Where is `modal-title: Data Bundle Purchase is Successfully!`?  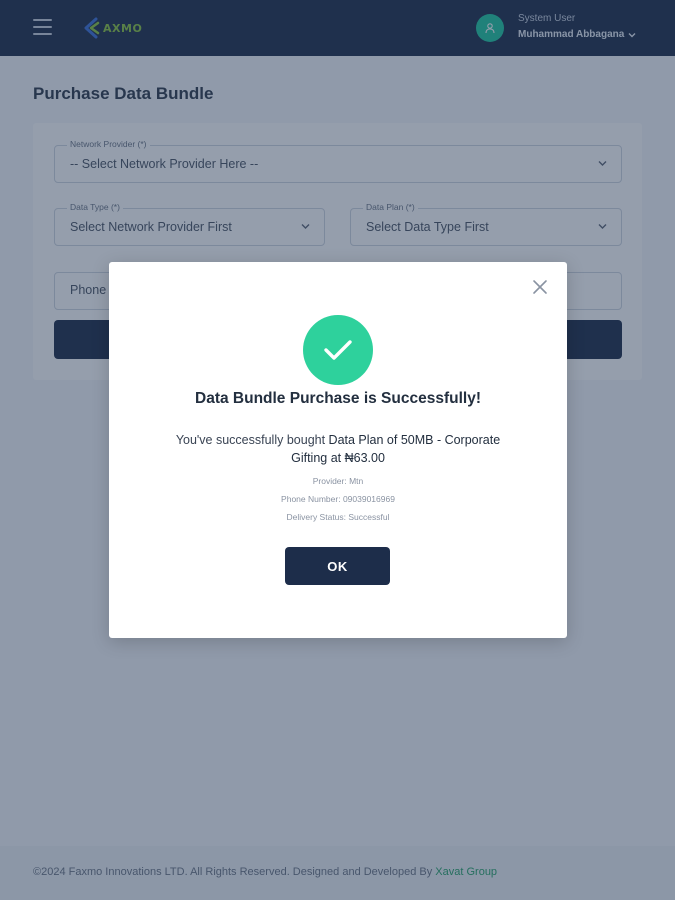
modal-title: Data Bundle Purchase is Successfully! is located at coordinates (338, 398).